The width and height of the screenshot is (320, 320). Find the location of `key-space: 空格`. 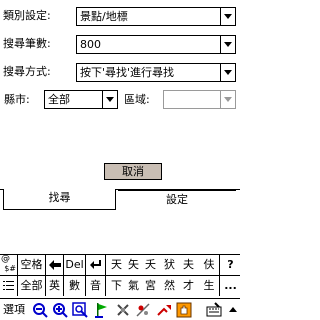

key-space: 空格 is located at coordinates (32, 265).